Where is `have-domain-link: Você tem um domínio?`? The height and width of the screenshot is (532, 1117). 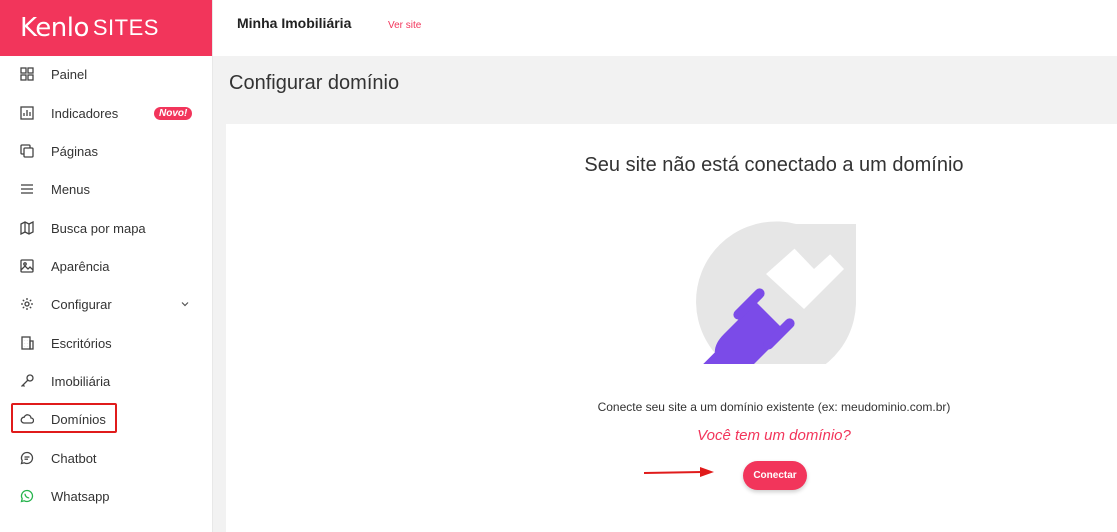
have-domain-link: Você tem um domínio? is located at coordinates (671, 435).